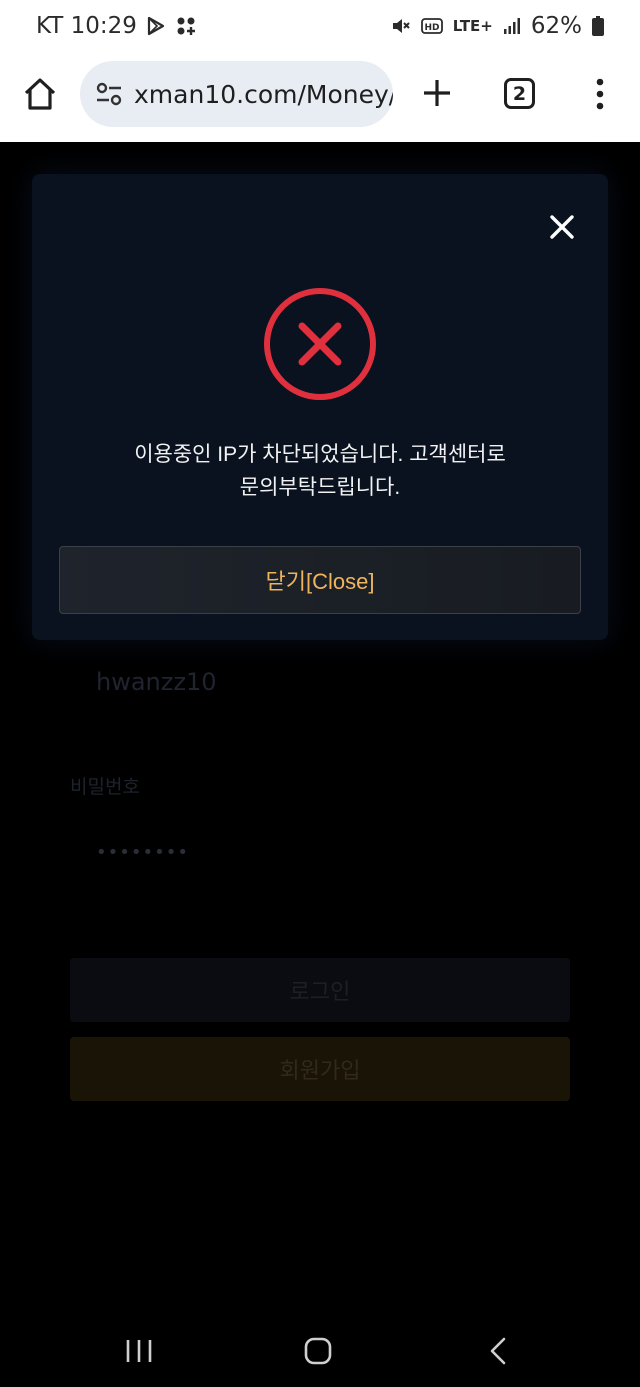 The width and height of the screenshot is (640, 1387). I want to click on system-nav-bar, so click(320, 1348).